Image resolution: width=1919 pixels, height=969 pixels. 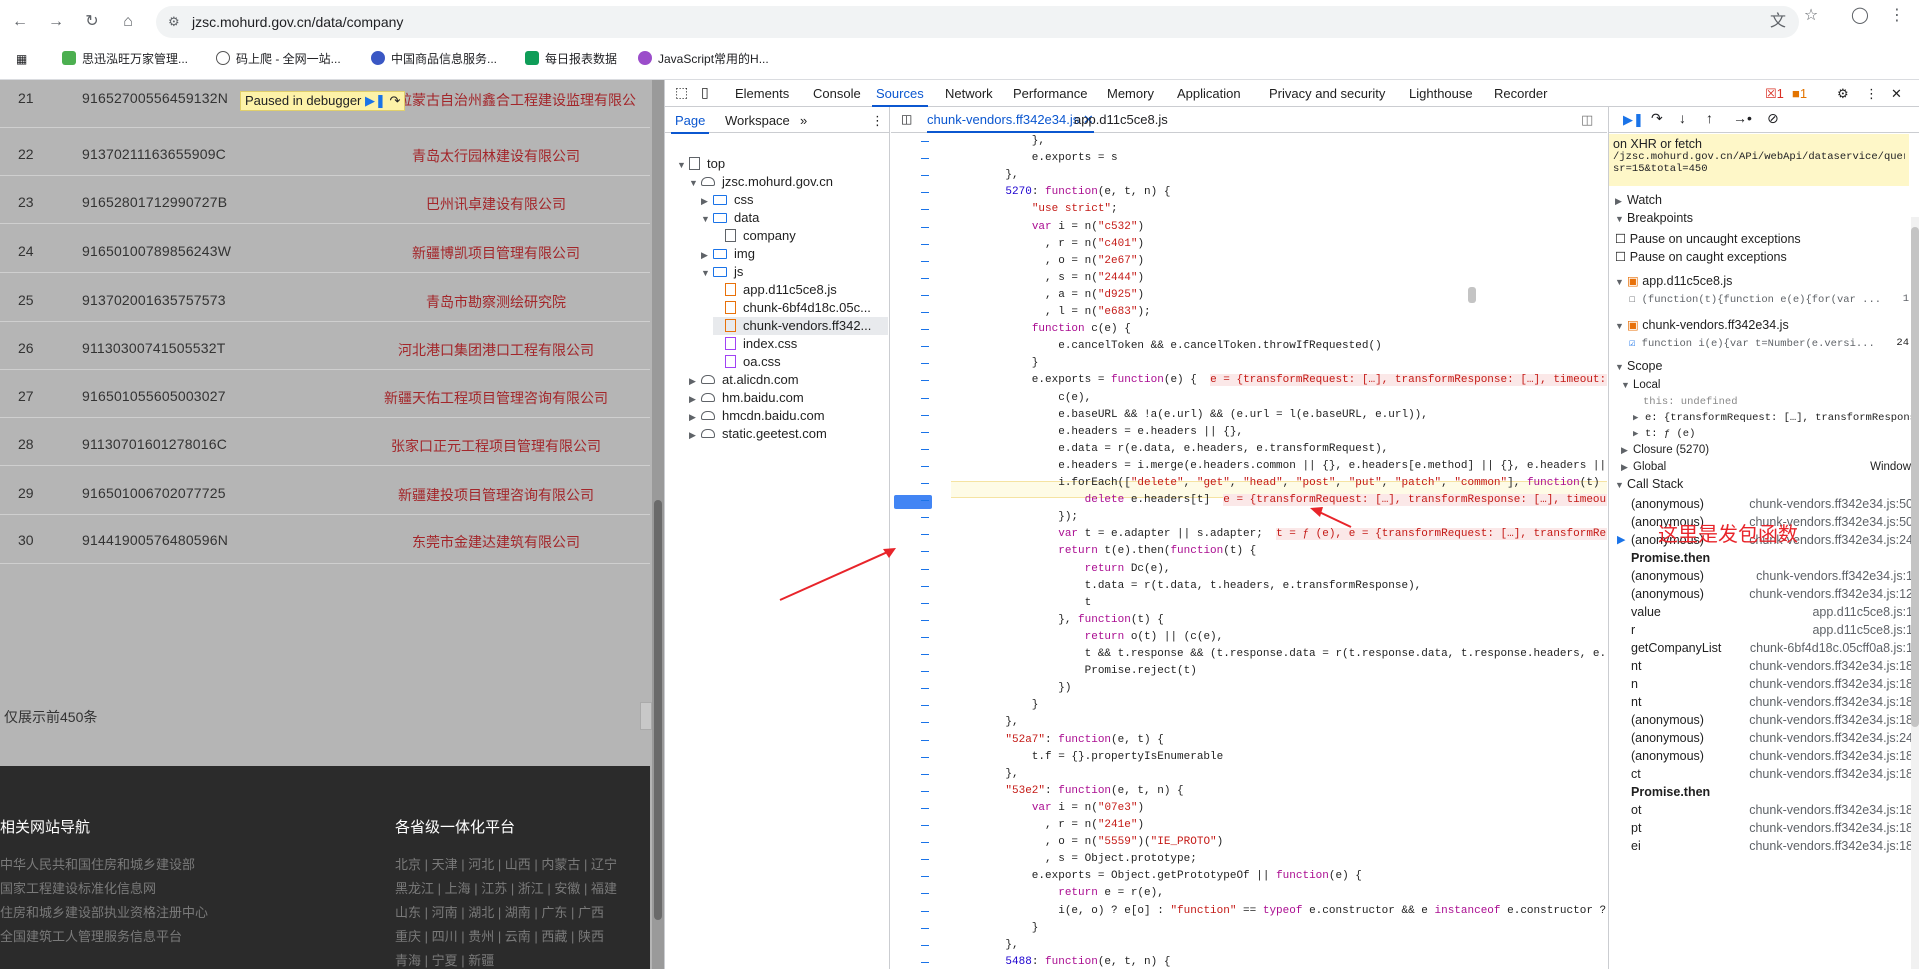 I want to click on row-credit-code: 91130701601278016C, so click(x=155, y=444).